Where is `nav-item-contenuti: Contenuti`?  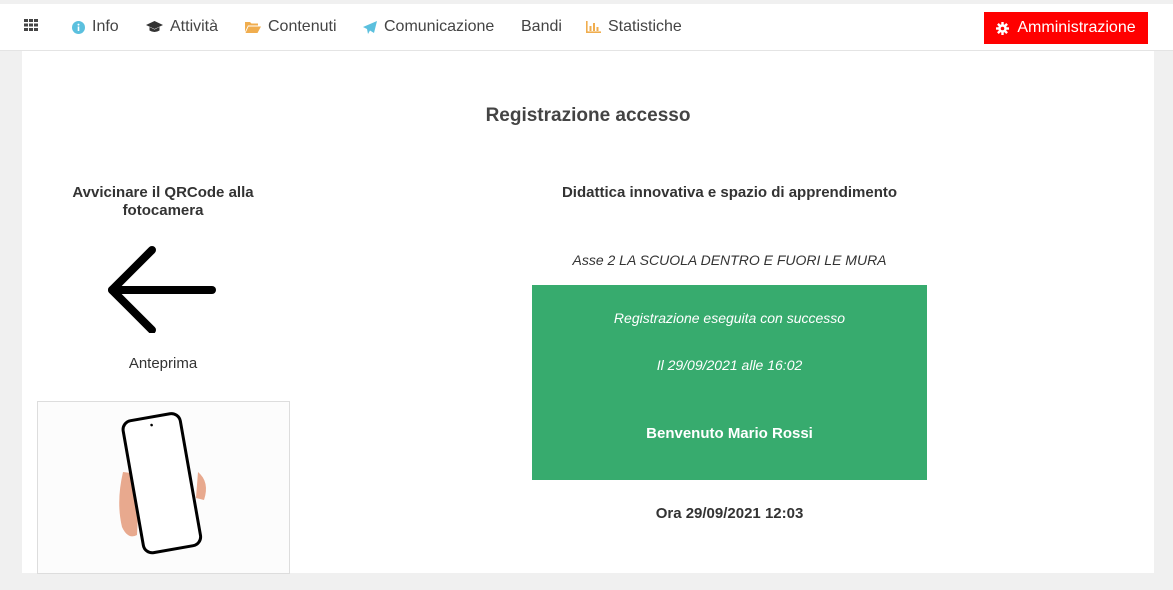 nav-item-contenuti: Contenuti is located at coordinates (291, 27).